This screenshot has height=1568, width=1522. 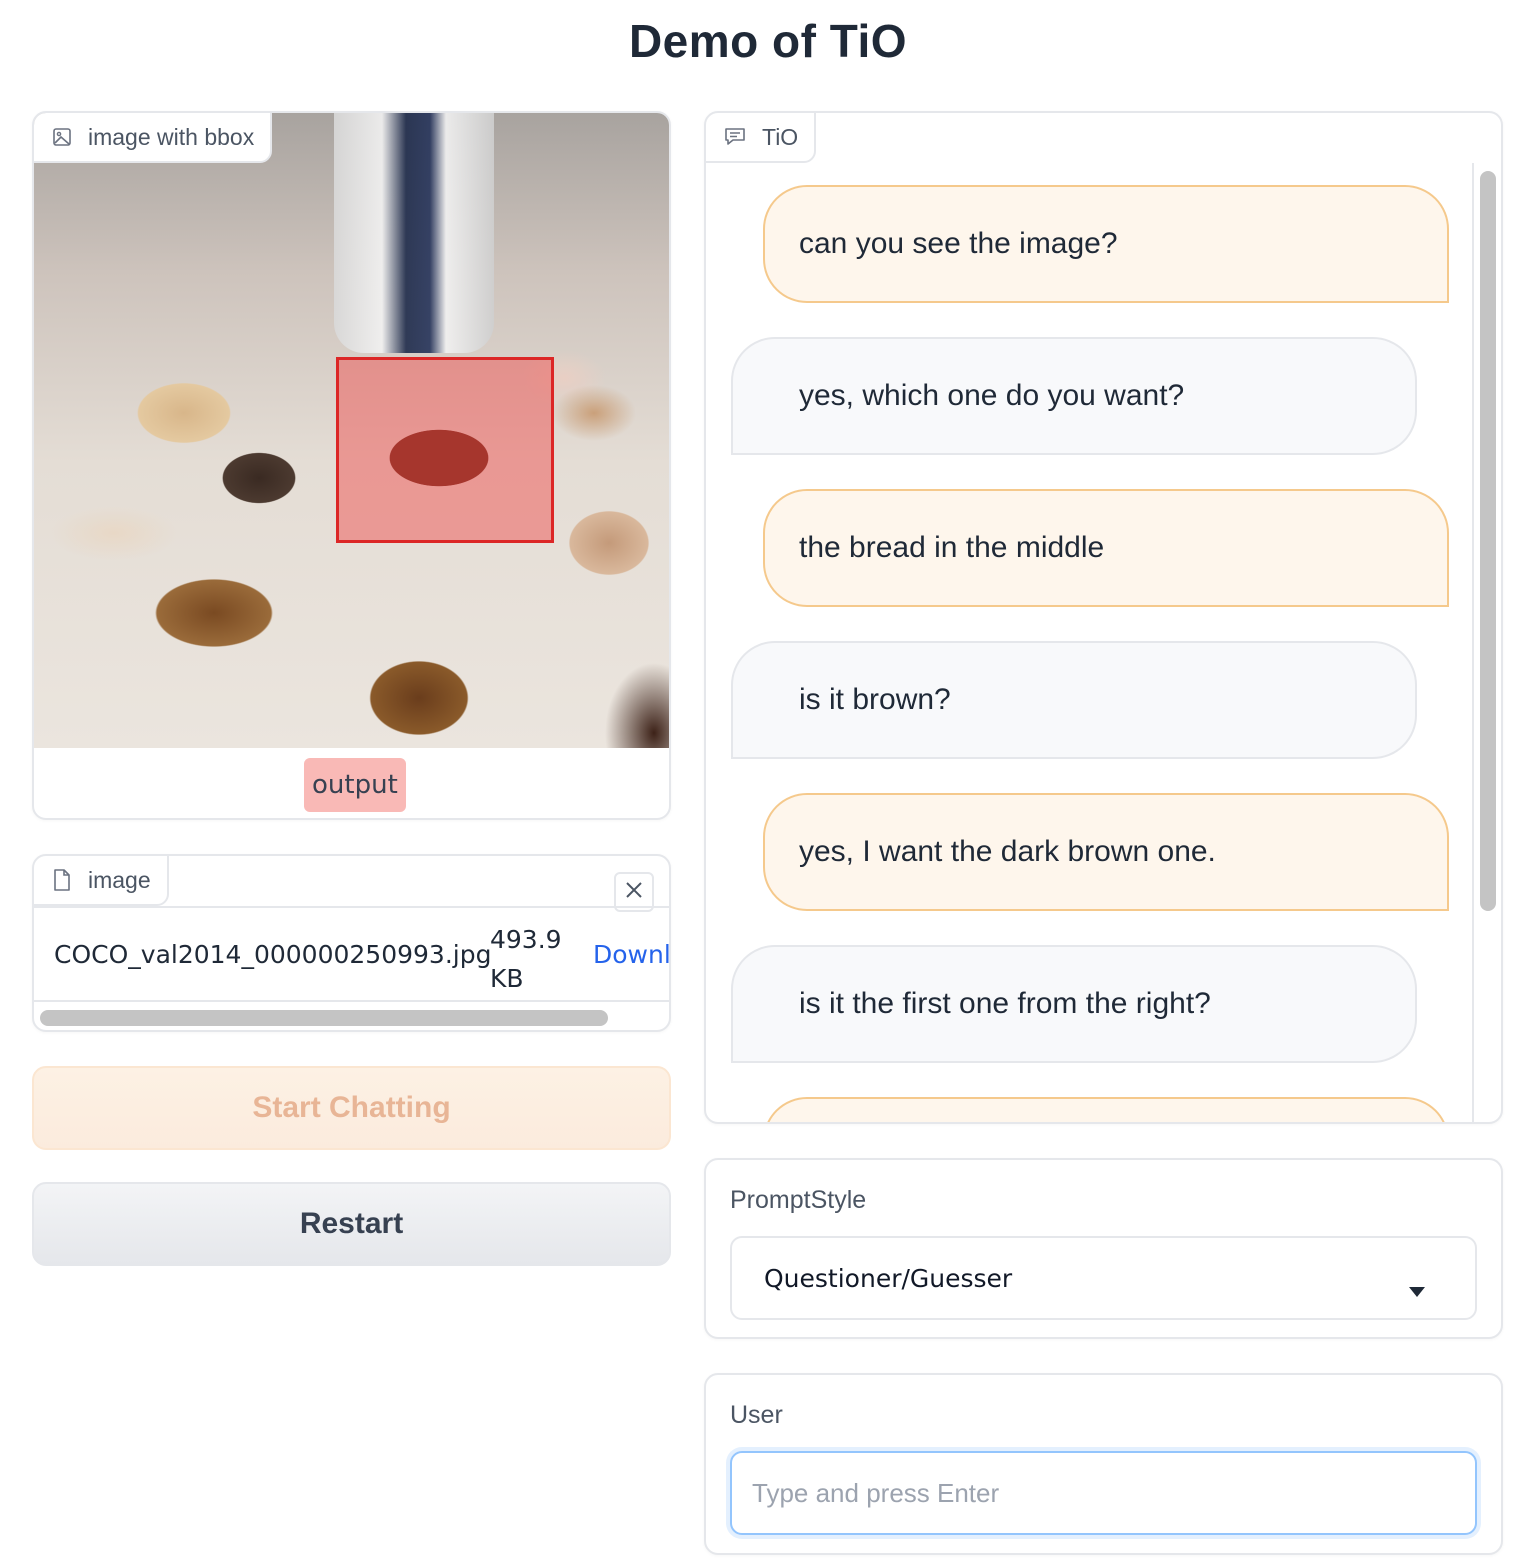 What do you see at coordinates (1106, 1109) in the screenshot?
I see `user-message` at bounding box center [1106, 1109].